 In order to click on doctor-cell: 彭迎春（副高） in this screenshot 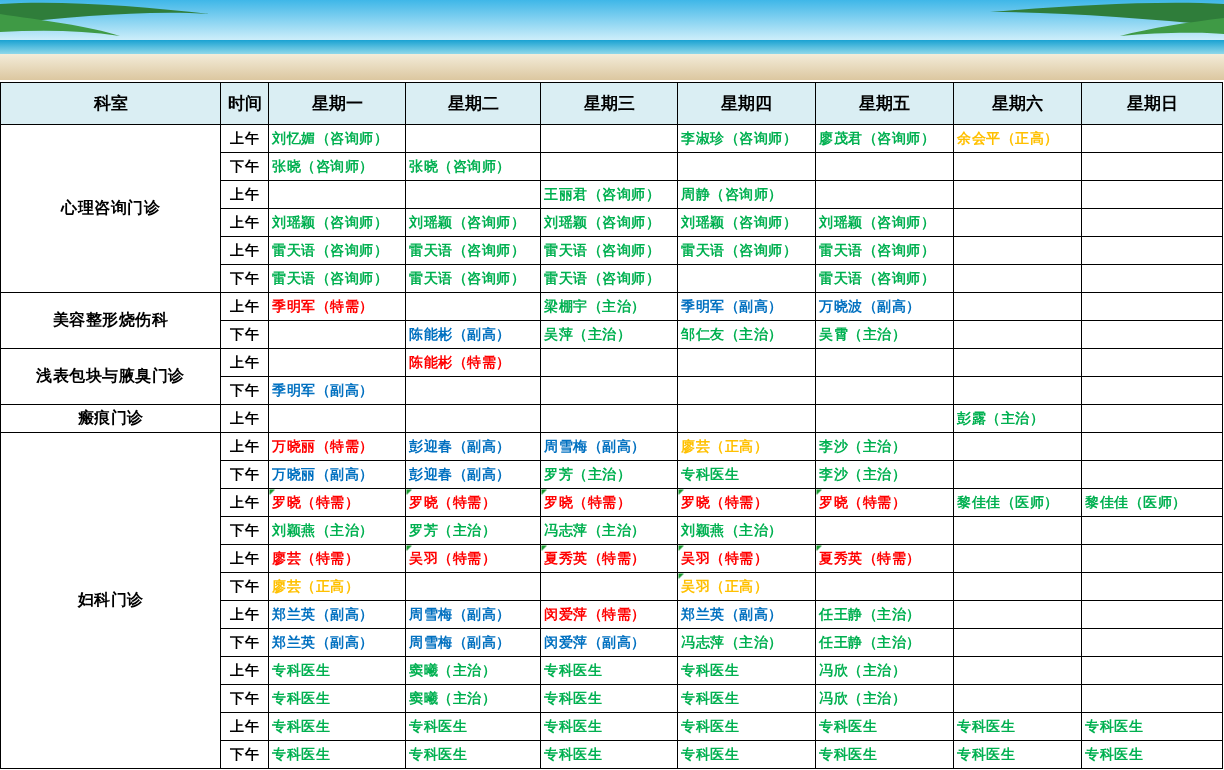, I will do `click(473, 446)`.